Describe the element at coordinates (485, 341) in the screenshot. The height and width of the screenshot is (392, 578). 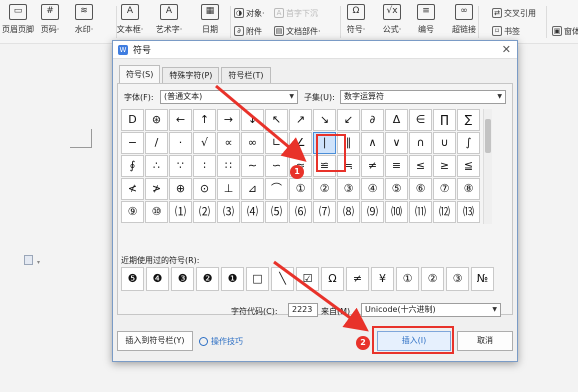
I see `cancel-button: 取消` at that location.